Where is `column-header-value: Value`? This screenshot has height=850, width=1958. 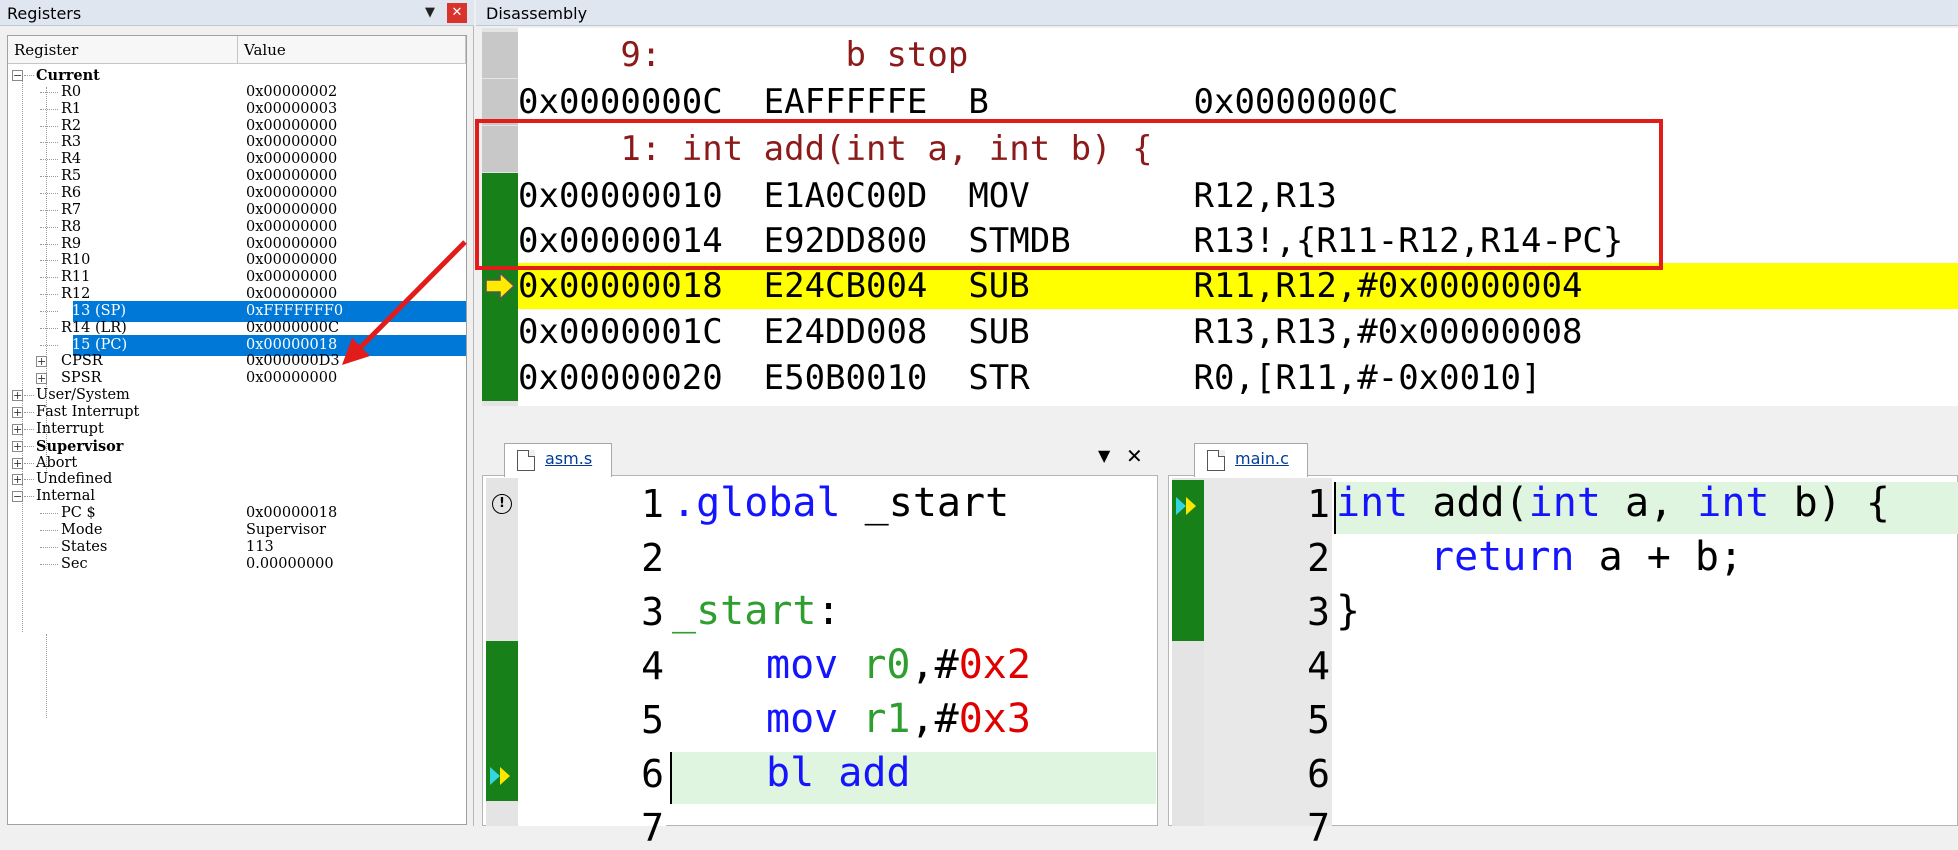
column-header-value: Value is located at coordinates (352, 50).